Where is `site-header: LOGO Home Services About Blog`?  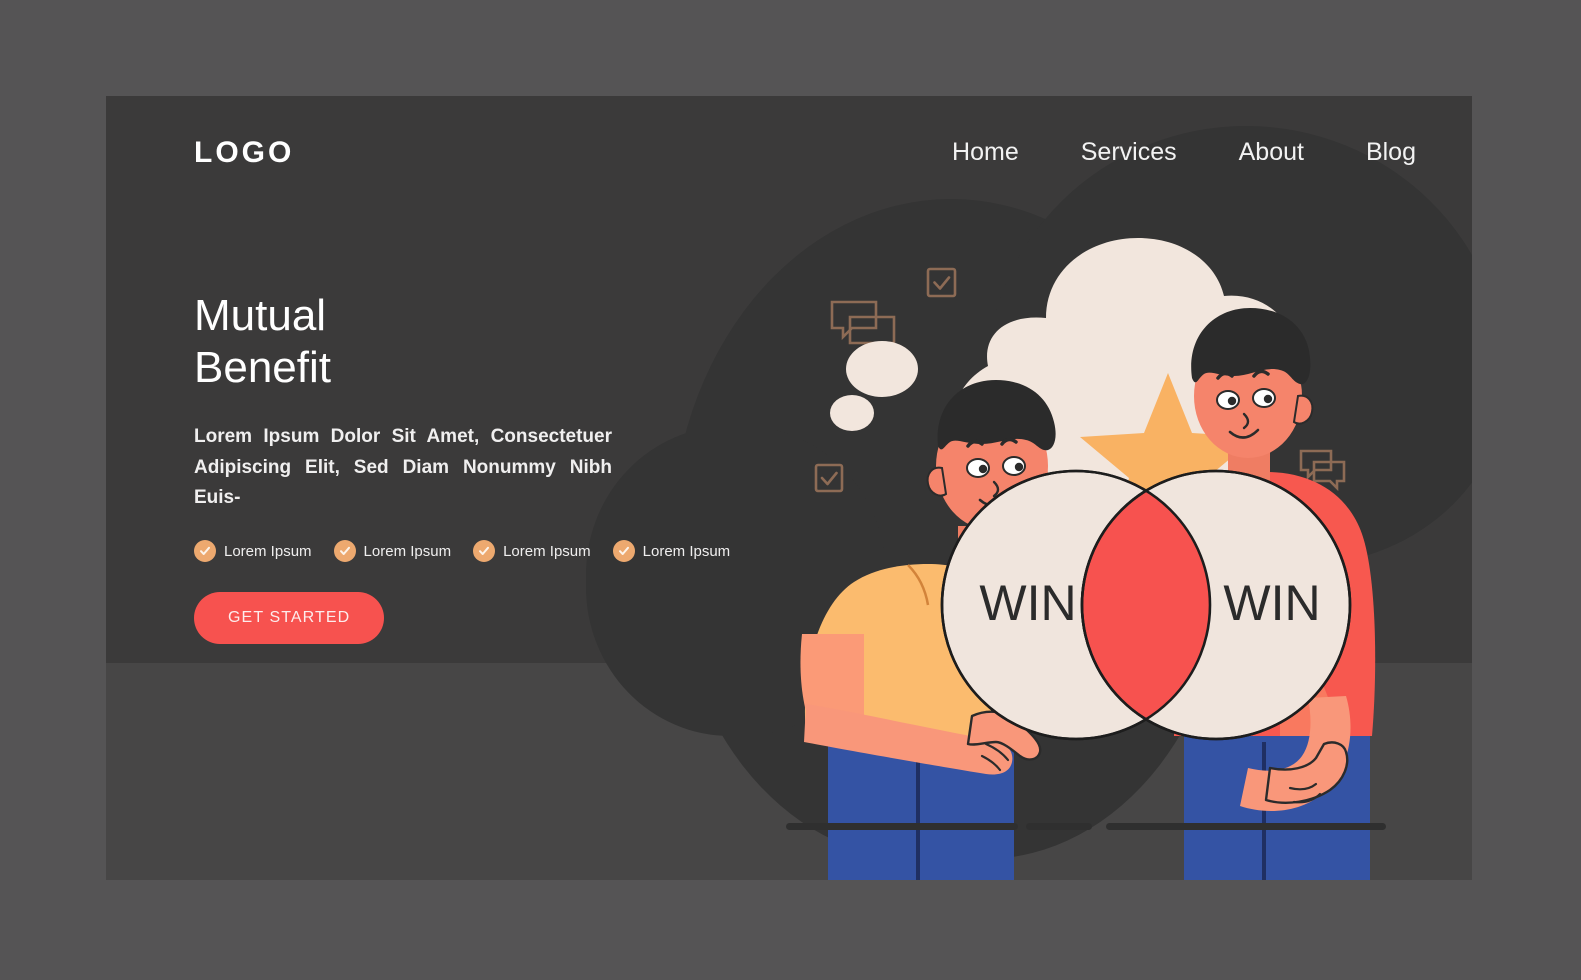
site-header: LOGO Home Services About Blog is located at coordinates (789, 156).